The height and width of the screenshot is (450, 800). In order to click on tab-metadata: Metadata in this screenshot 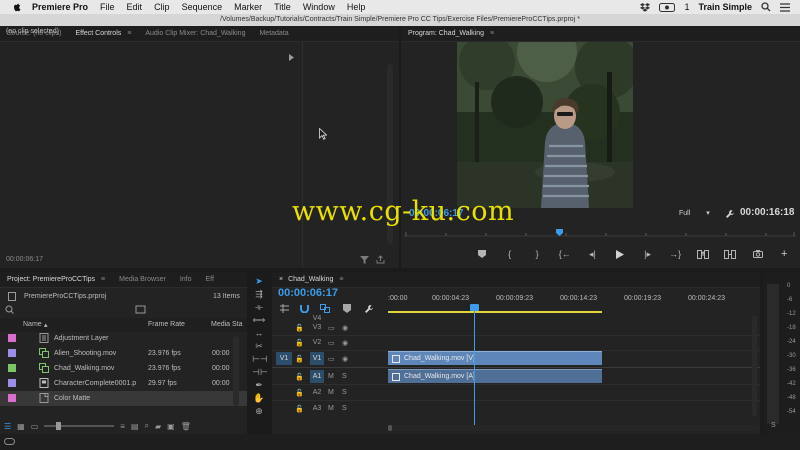, I will do `click(273, 34)`.